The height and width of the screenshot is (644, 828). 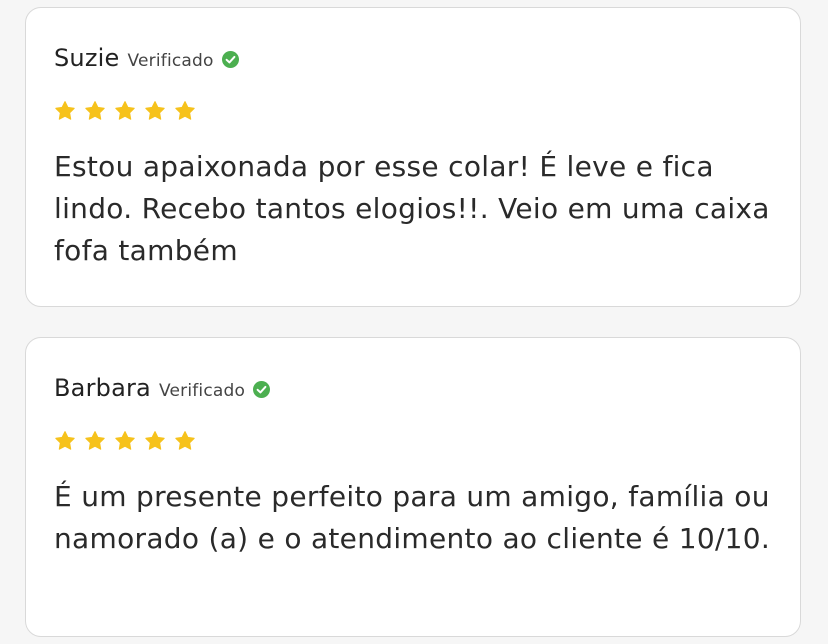 I want to click on review-header: Suzie Verificado, so click(x=413, y=60).